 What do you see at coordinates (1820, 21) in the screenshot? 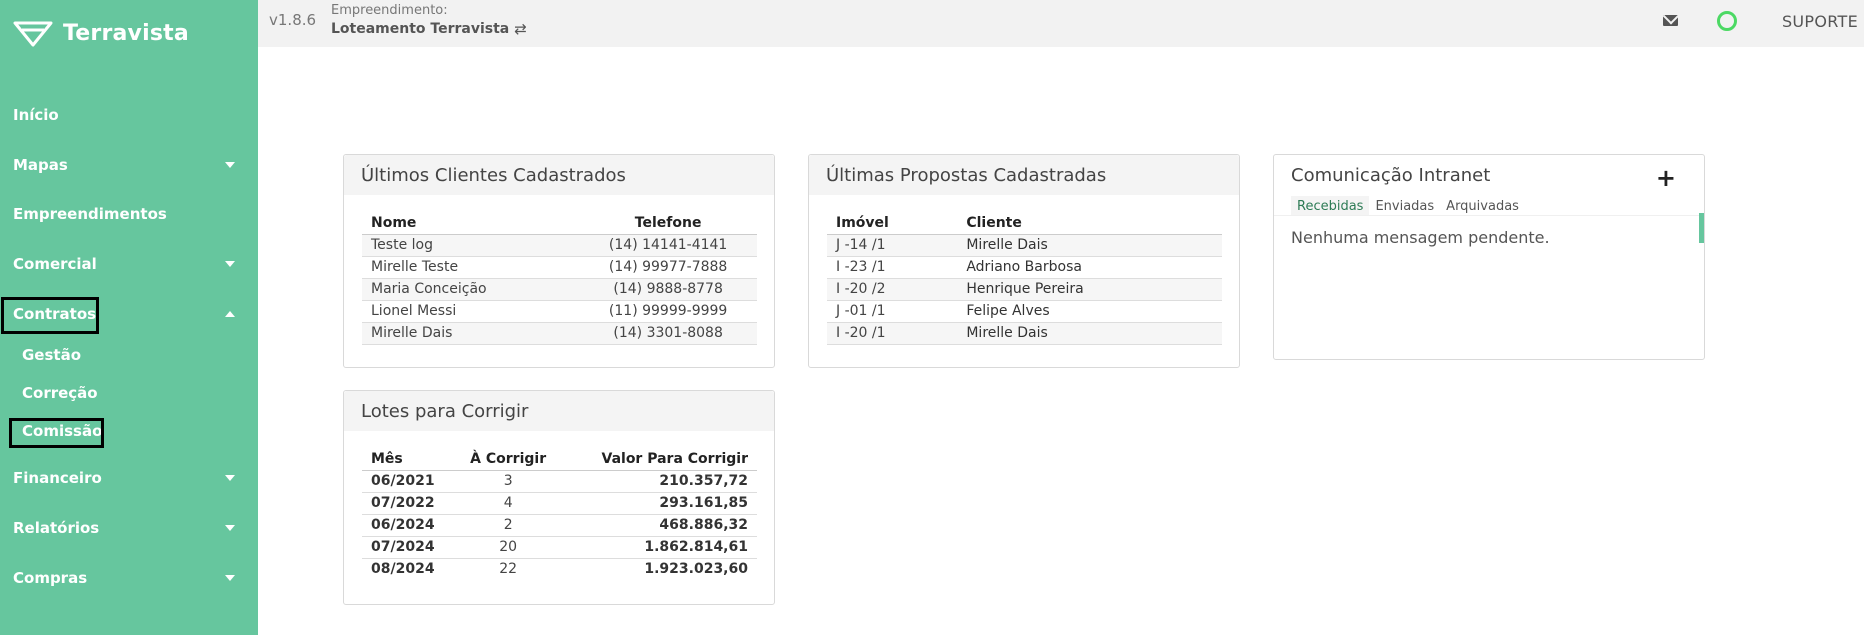
I see `support-link: SUPORTE` at bounding box center [1820, 21].